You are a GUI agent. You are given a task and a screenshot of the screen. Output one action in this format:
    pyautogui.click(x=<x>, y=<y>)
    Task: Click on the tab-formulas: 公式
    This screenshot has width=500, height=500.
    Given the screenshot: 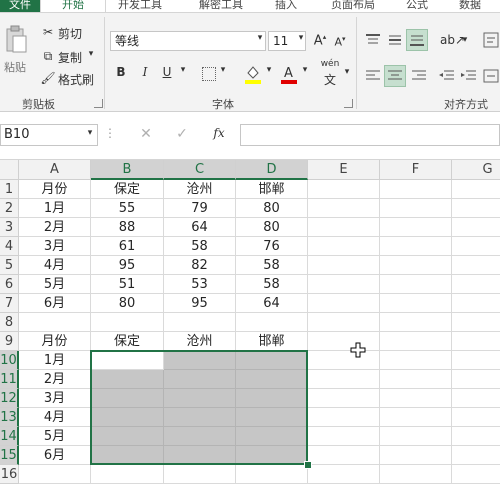 What is the action you would take?
    pyautogui.click(x=417, y=6)
    